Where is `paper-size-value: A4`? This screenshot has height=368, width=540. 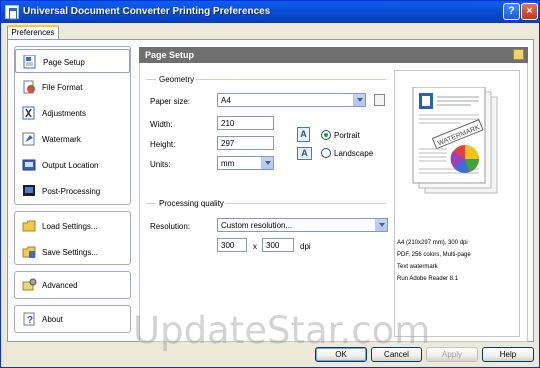
paper-size-value: A4 is located at coordinates (226, 100).